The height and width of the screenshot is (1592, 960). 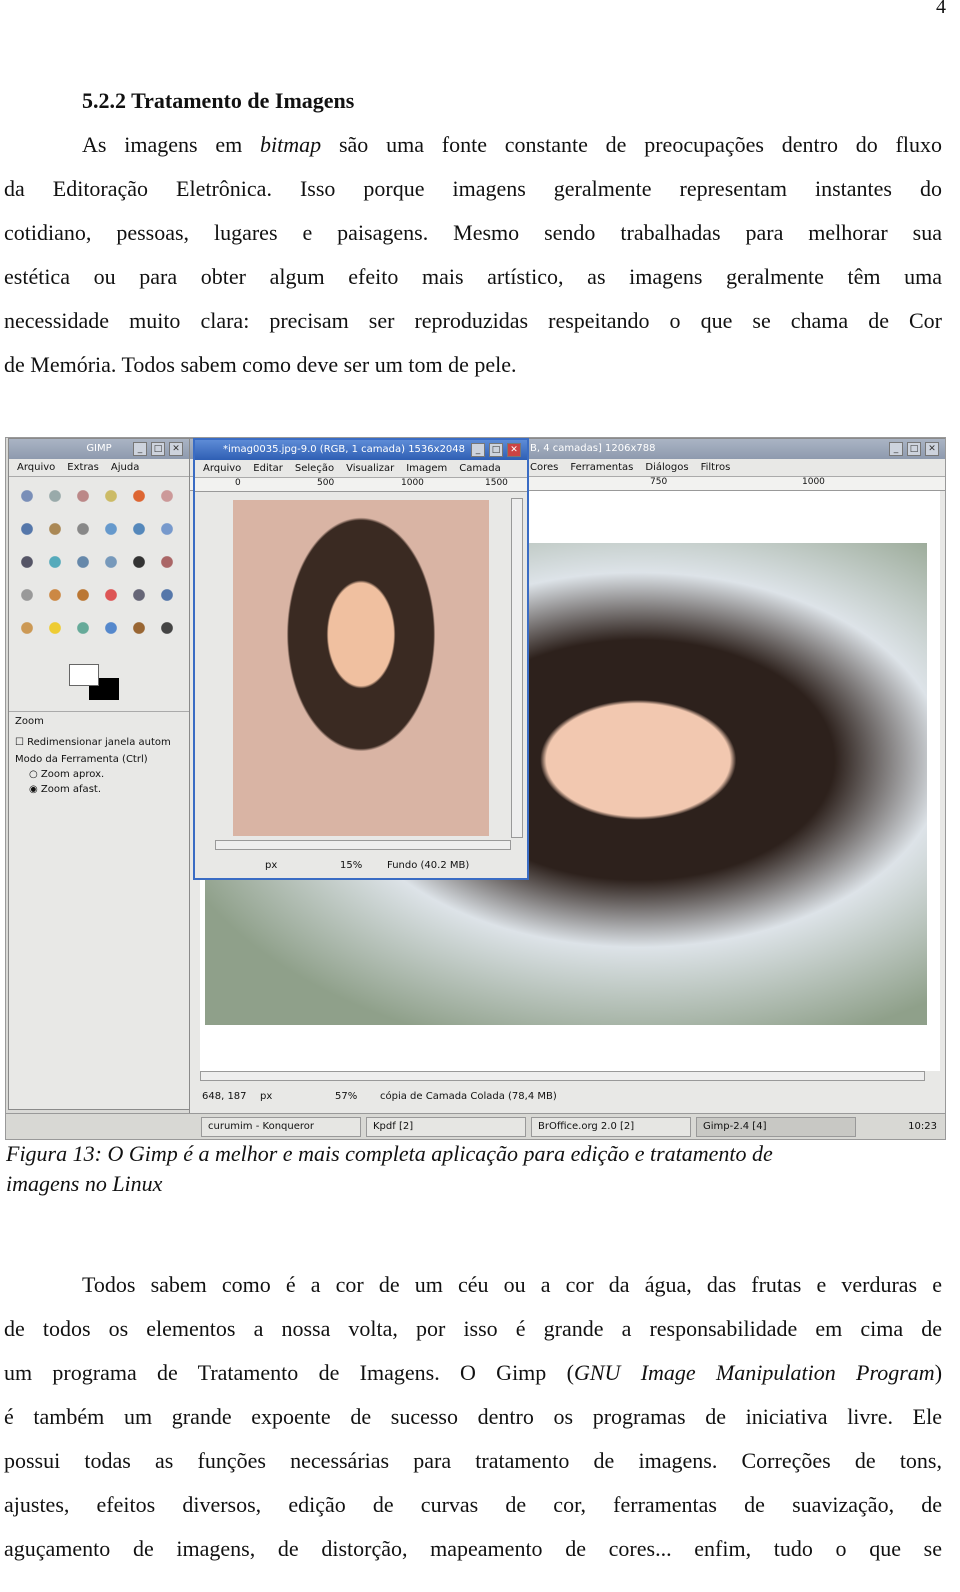 What do you see at coordinates (106, 774) in the screenshot?
I see `radio-zoom-in: ○ Zoom aprox.` at bounding box center [106, 774].